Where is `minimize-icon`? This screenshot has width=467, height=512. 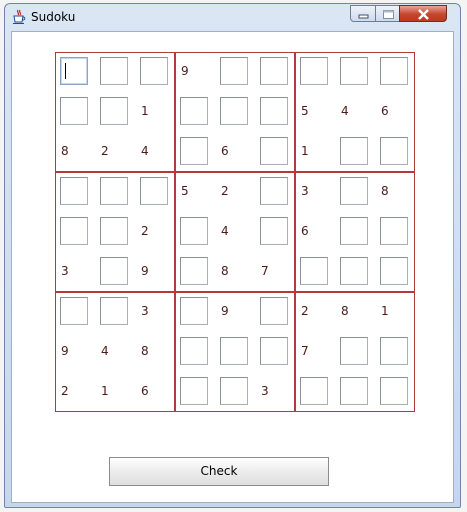
minimize-icon is located at coordinates (363, 16).